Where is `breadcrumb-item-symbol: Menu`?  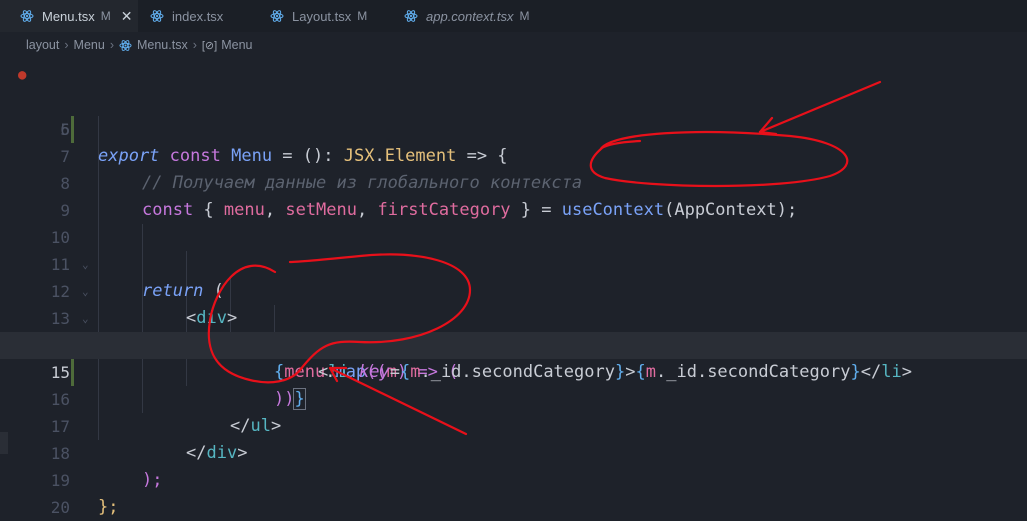
breadcrumb-item-symbol: Menu is located at coordinates (236, 45).